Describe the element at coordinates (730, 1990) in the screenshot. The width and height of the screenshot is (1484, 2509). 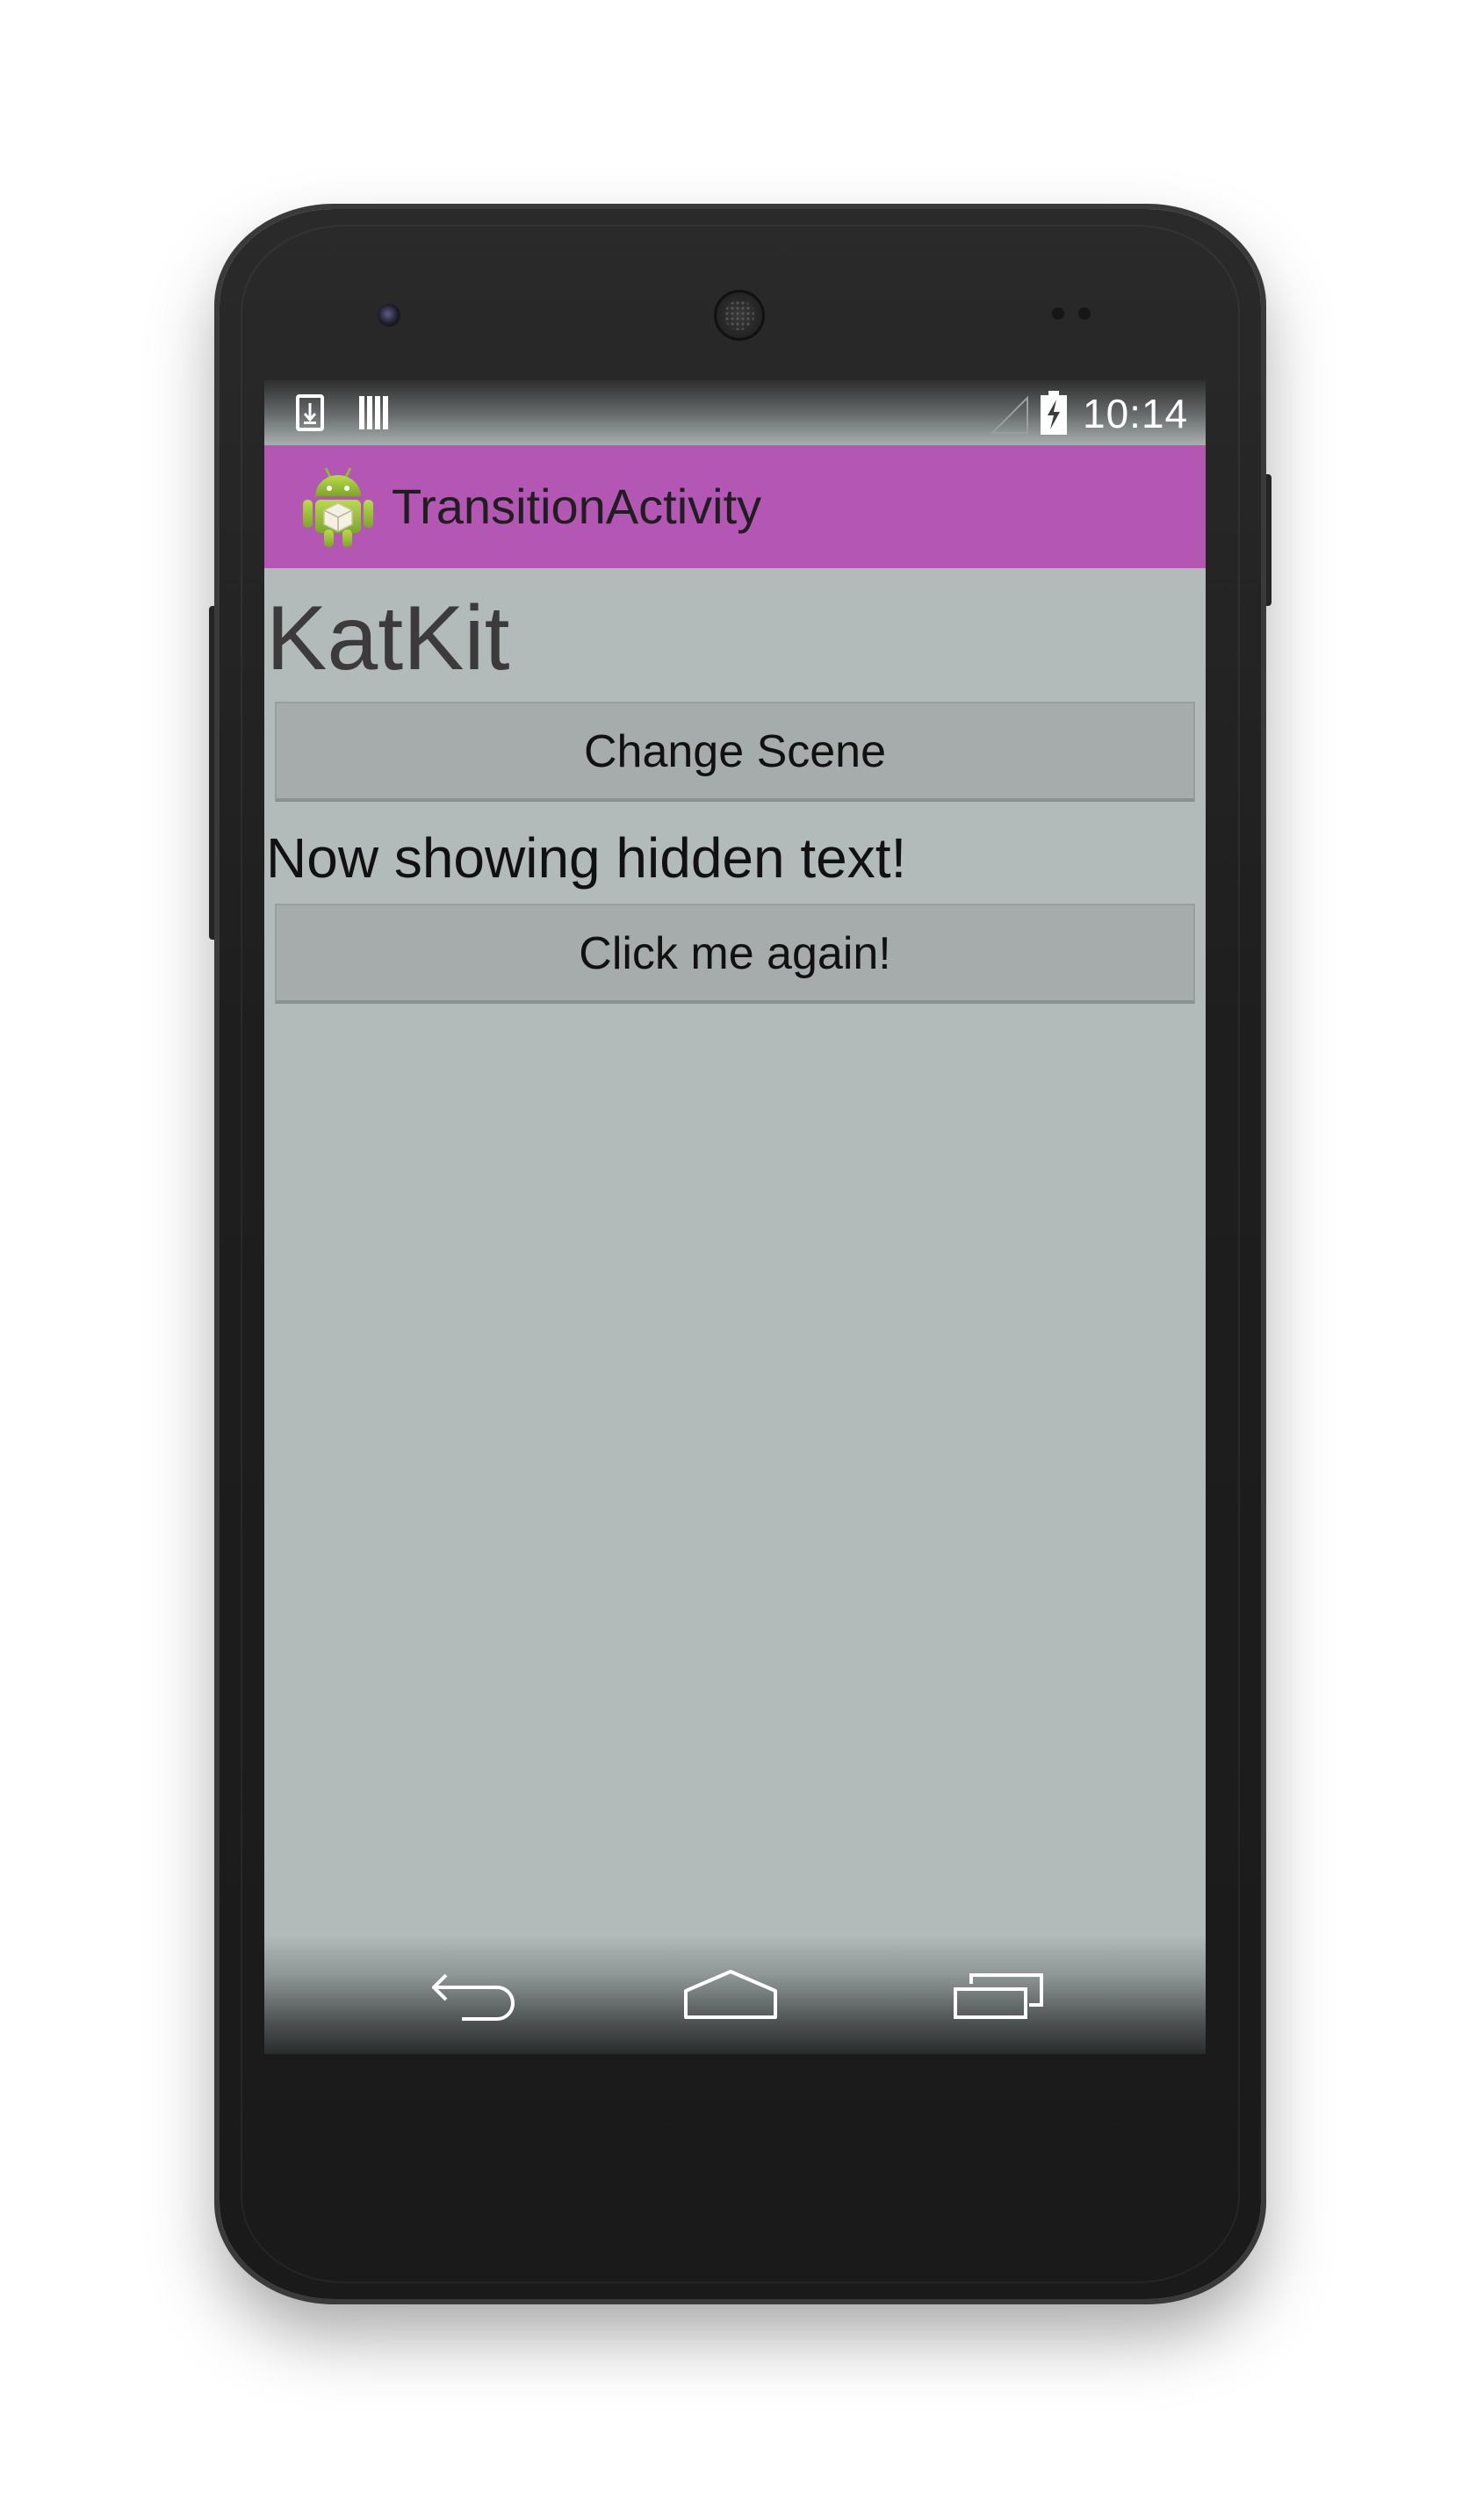
I see `home-icon` at that location.